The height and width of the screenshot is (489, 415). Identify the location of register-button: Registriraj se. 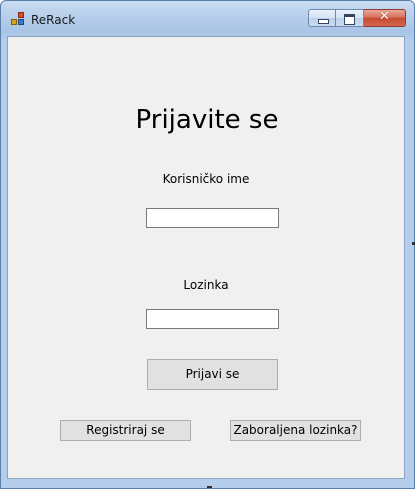
(125, 430).